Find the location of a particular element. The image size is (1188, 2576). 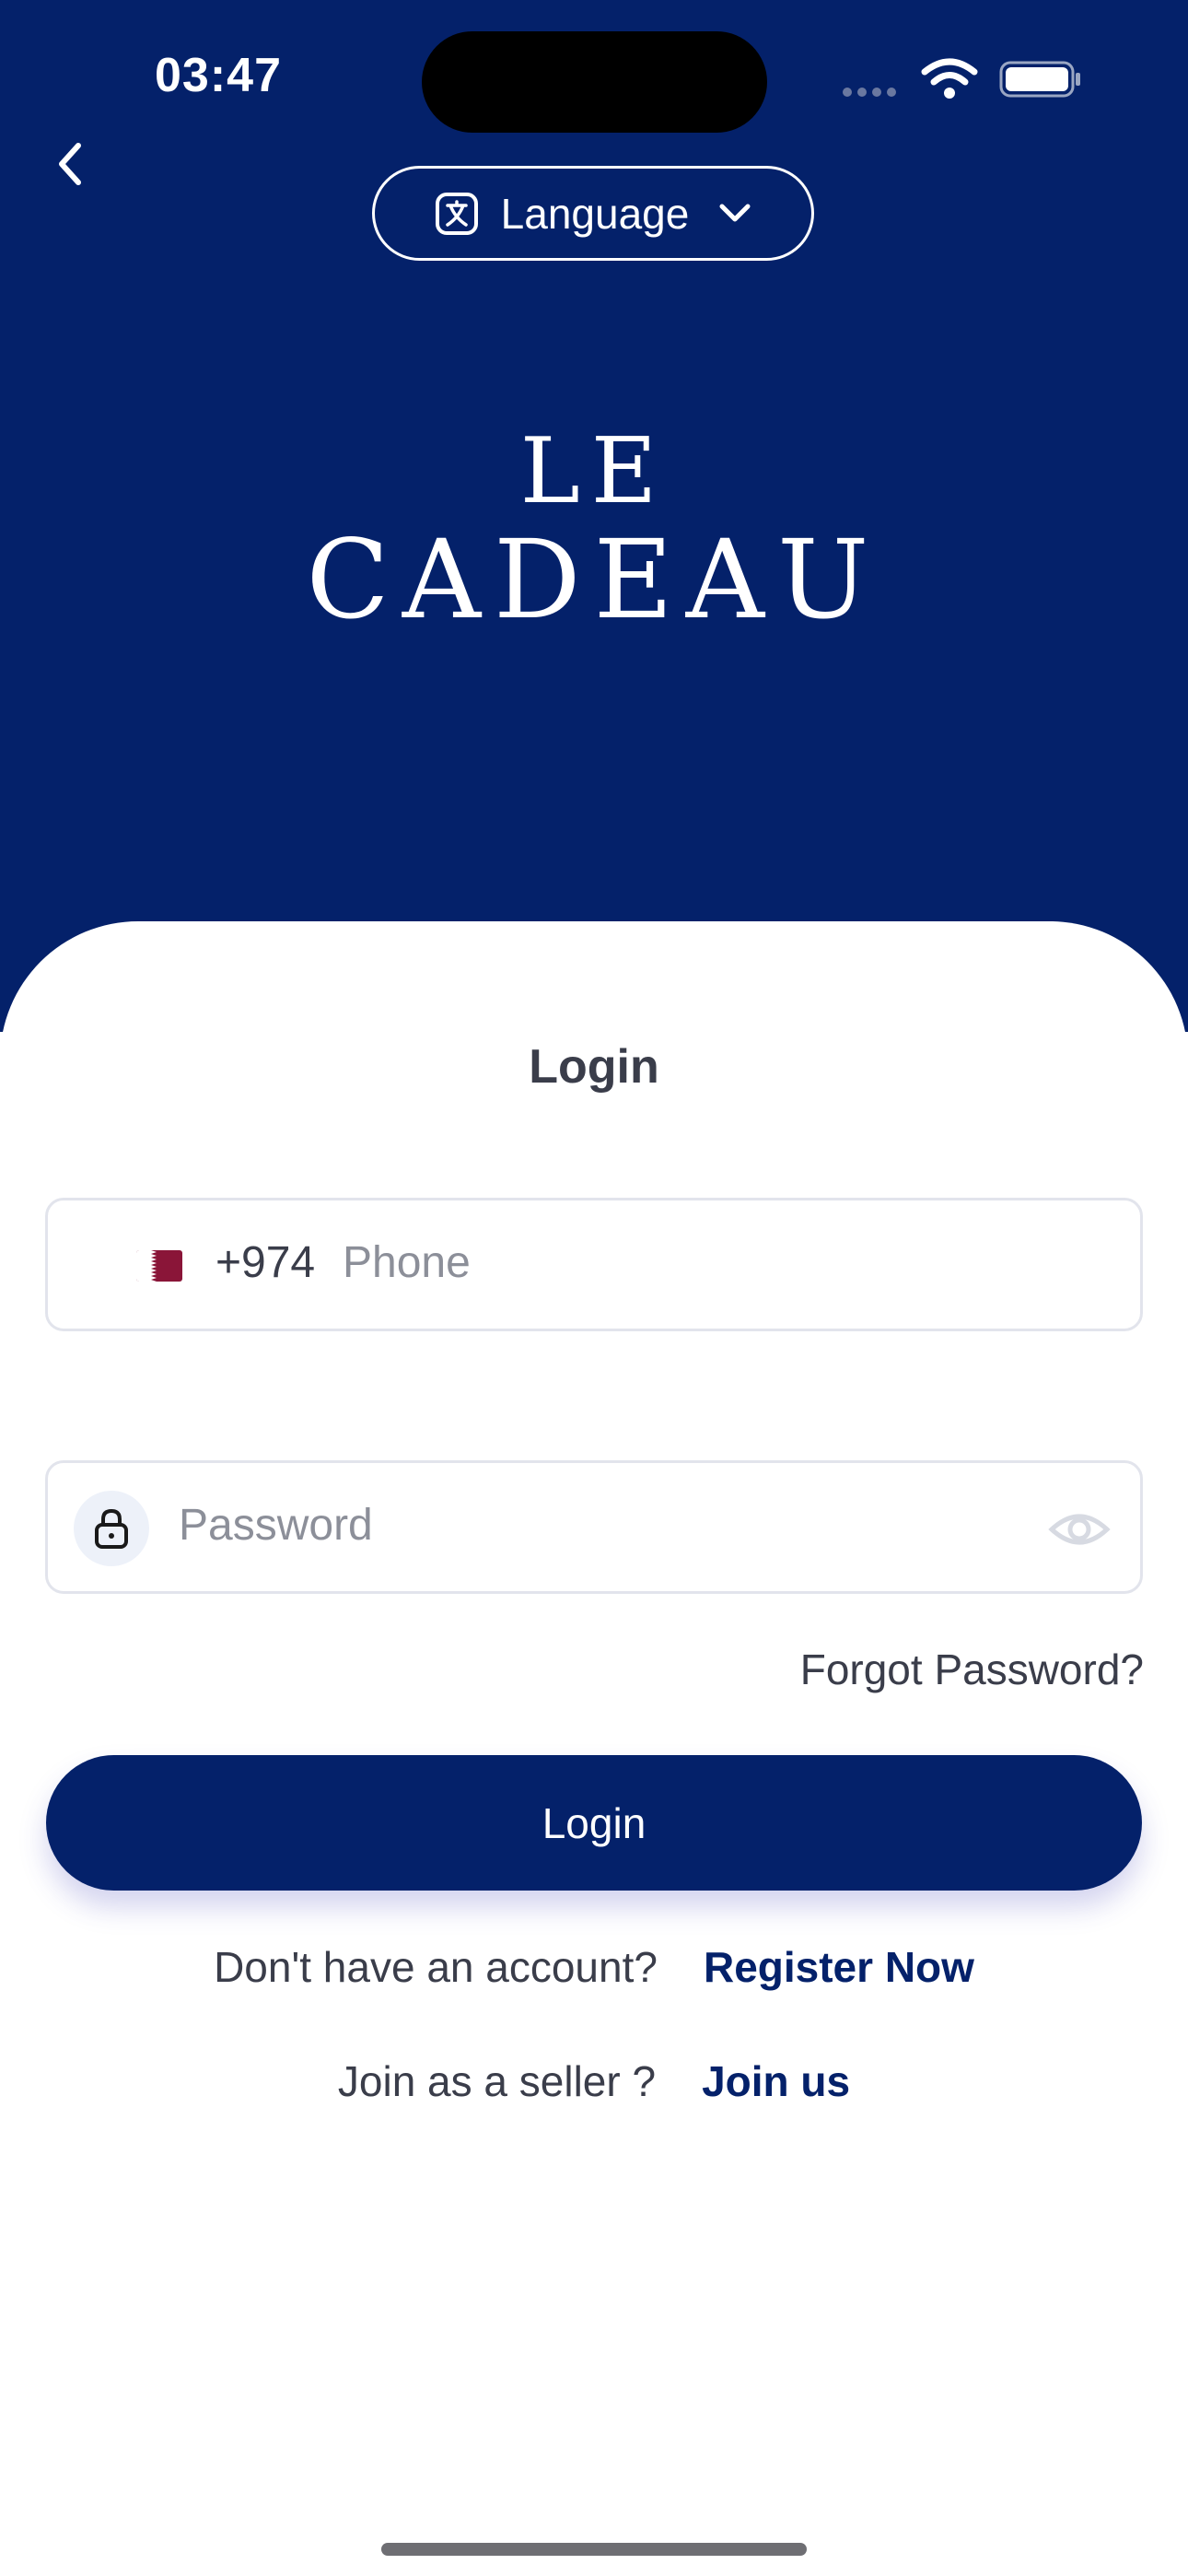

back-button is located at coordinates (70, 164).